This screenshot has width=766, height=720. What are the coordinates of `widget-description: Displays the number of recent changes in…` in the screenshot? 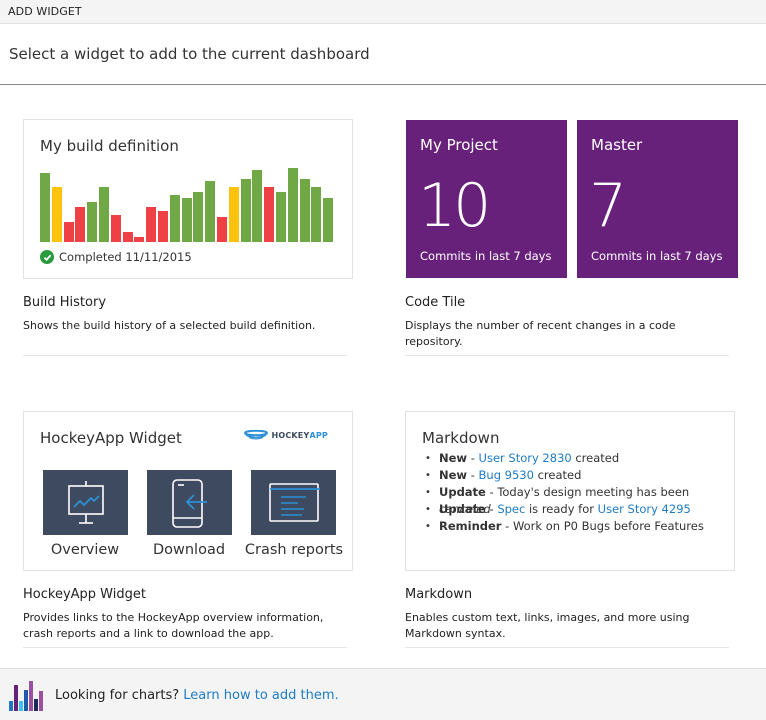 It's located at (540, 333).